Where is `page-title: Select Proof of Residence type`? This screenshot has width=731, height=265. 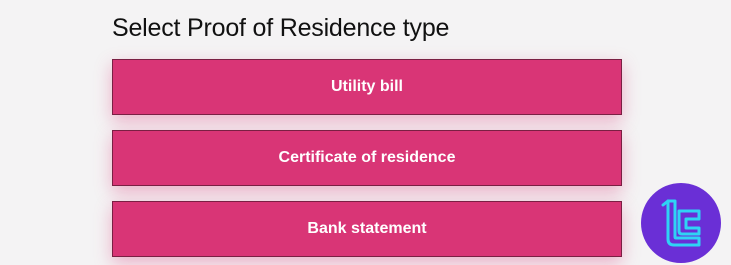
page-title: Select Proof of Residence type is located at coordinates (281, 28).